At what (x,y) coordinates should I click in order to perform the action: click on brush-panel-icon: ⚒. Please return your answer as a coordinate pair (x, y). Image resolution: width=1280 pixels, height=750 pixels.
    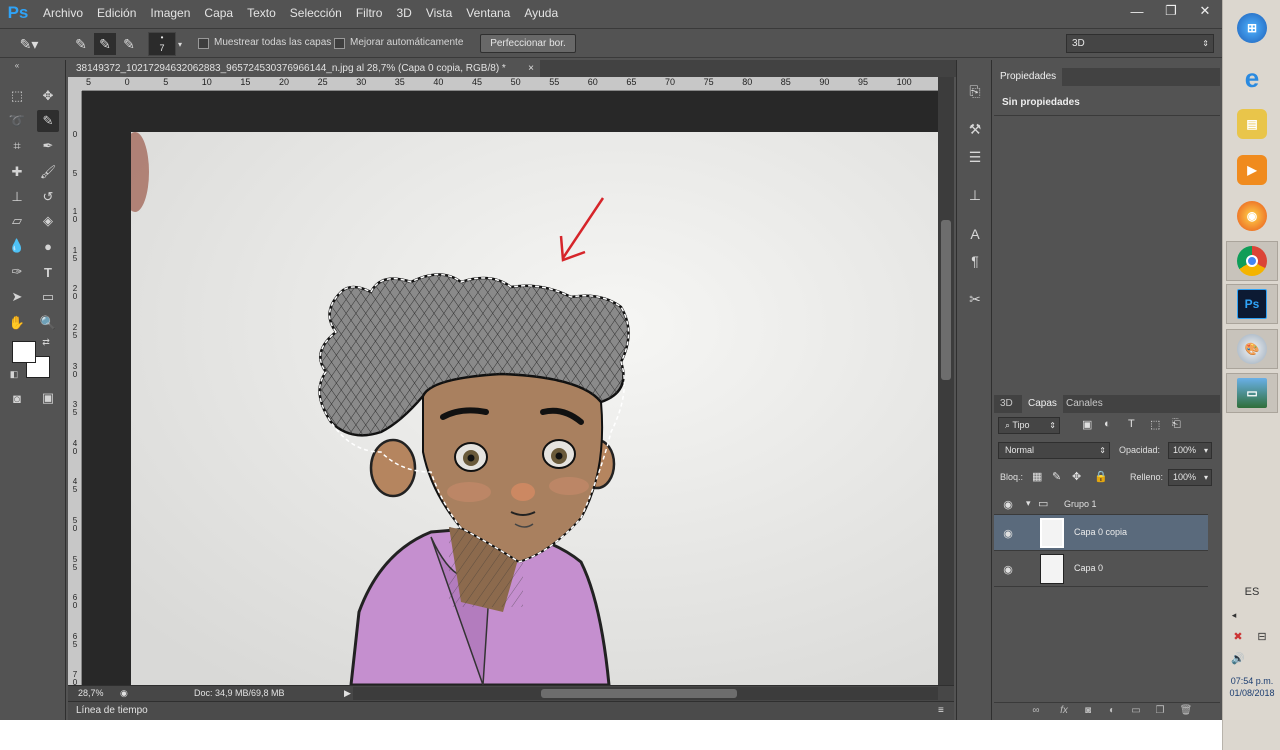
    Looking at the image, I should click on (975, 129).